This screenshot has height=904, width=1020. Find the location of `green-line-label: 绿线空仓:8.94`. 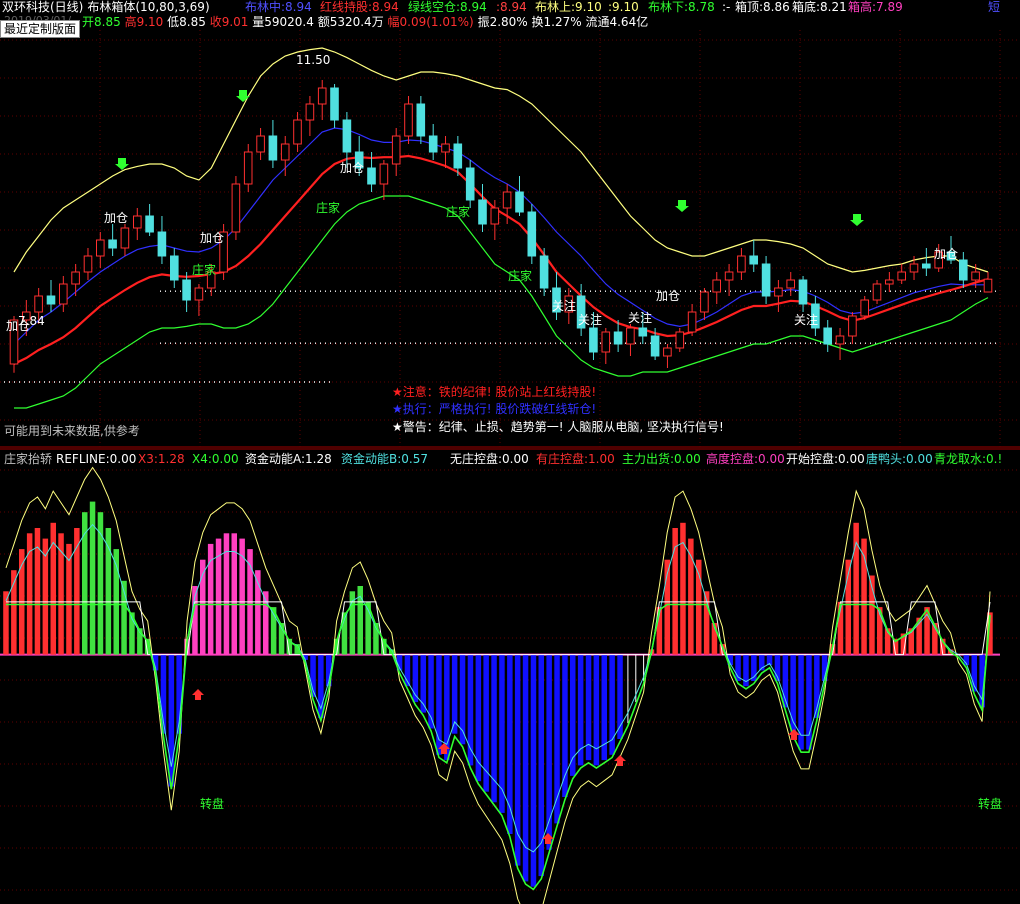

green-line-label: 绿线空仓:8.94 is located at coordinates (447, 7).